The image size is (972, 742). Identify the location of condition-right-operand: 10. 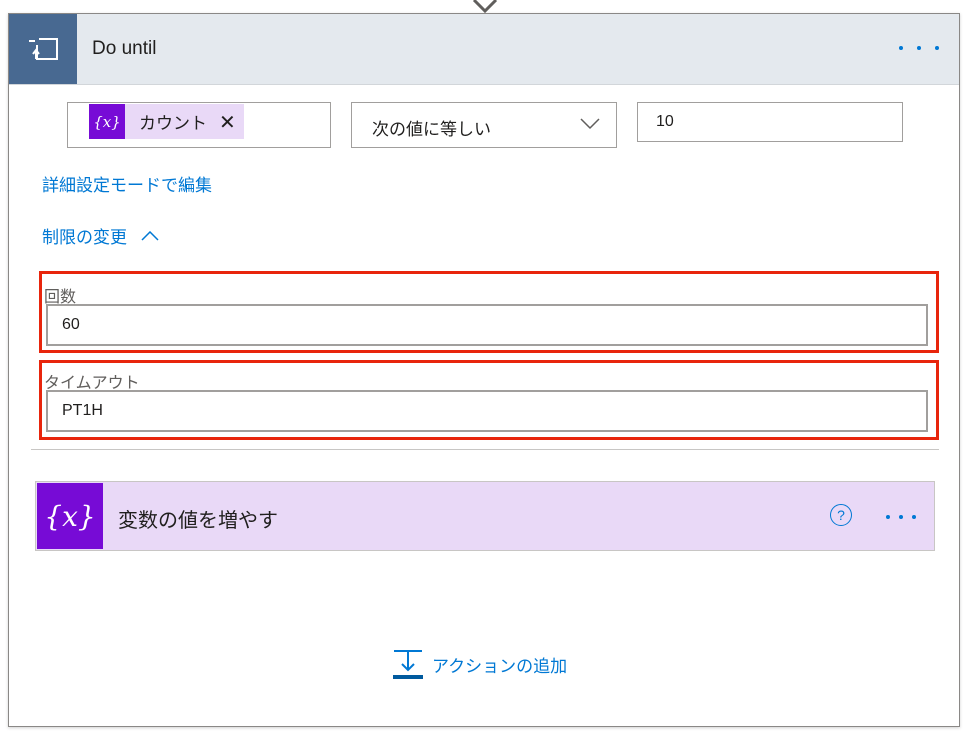
(770, 122).